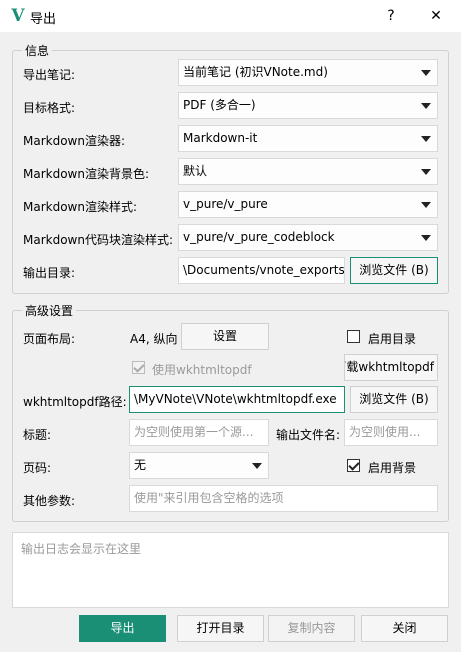  What do you see at coordinates (43, 19) in the screenshot?
I see `window-title: 导出` at bounding box center [43, 19].